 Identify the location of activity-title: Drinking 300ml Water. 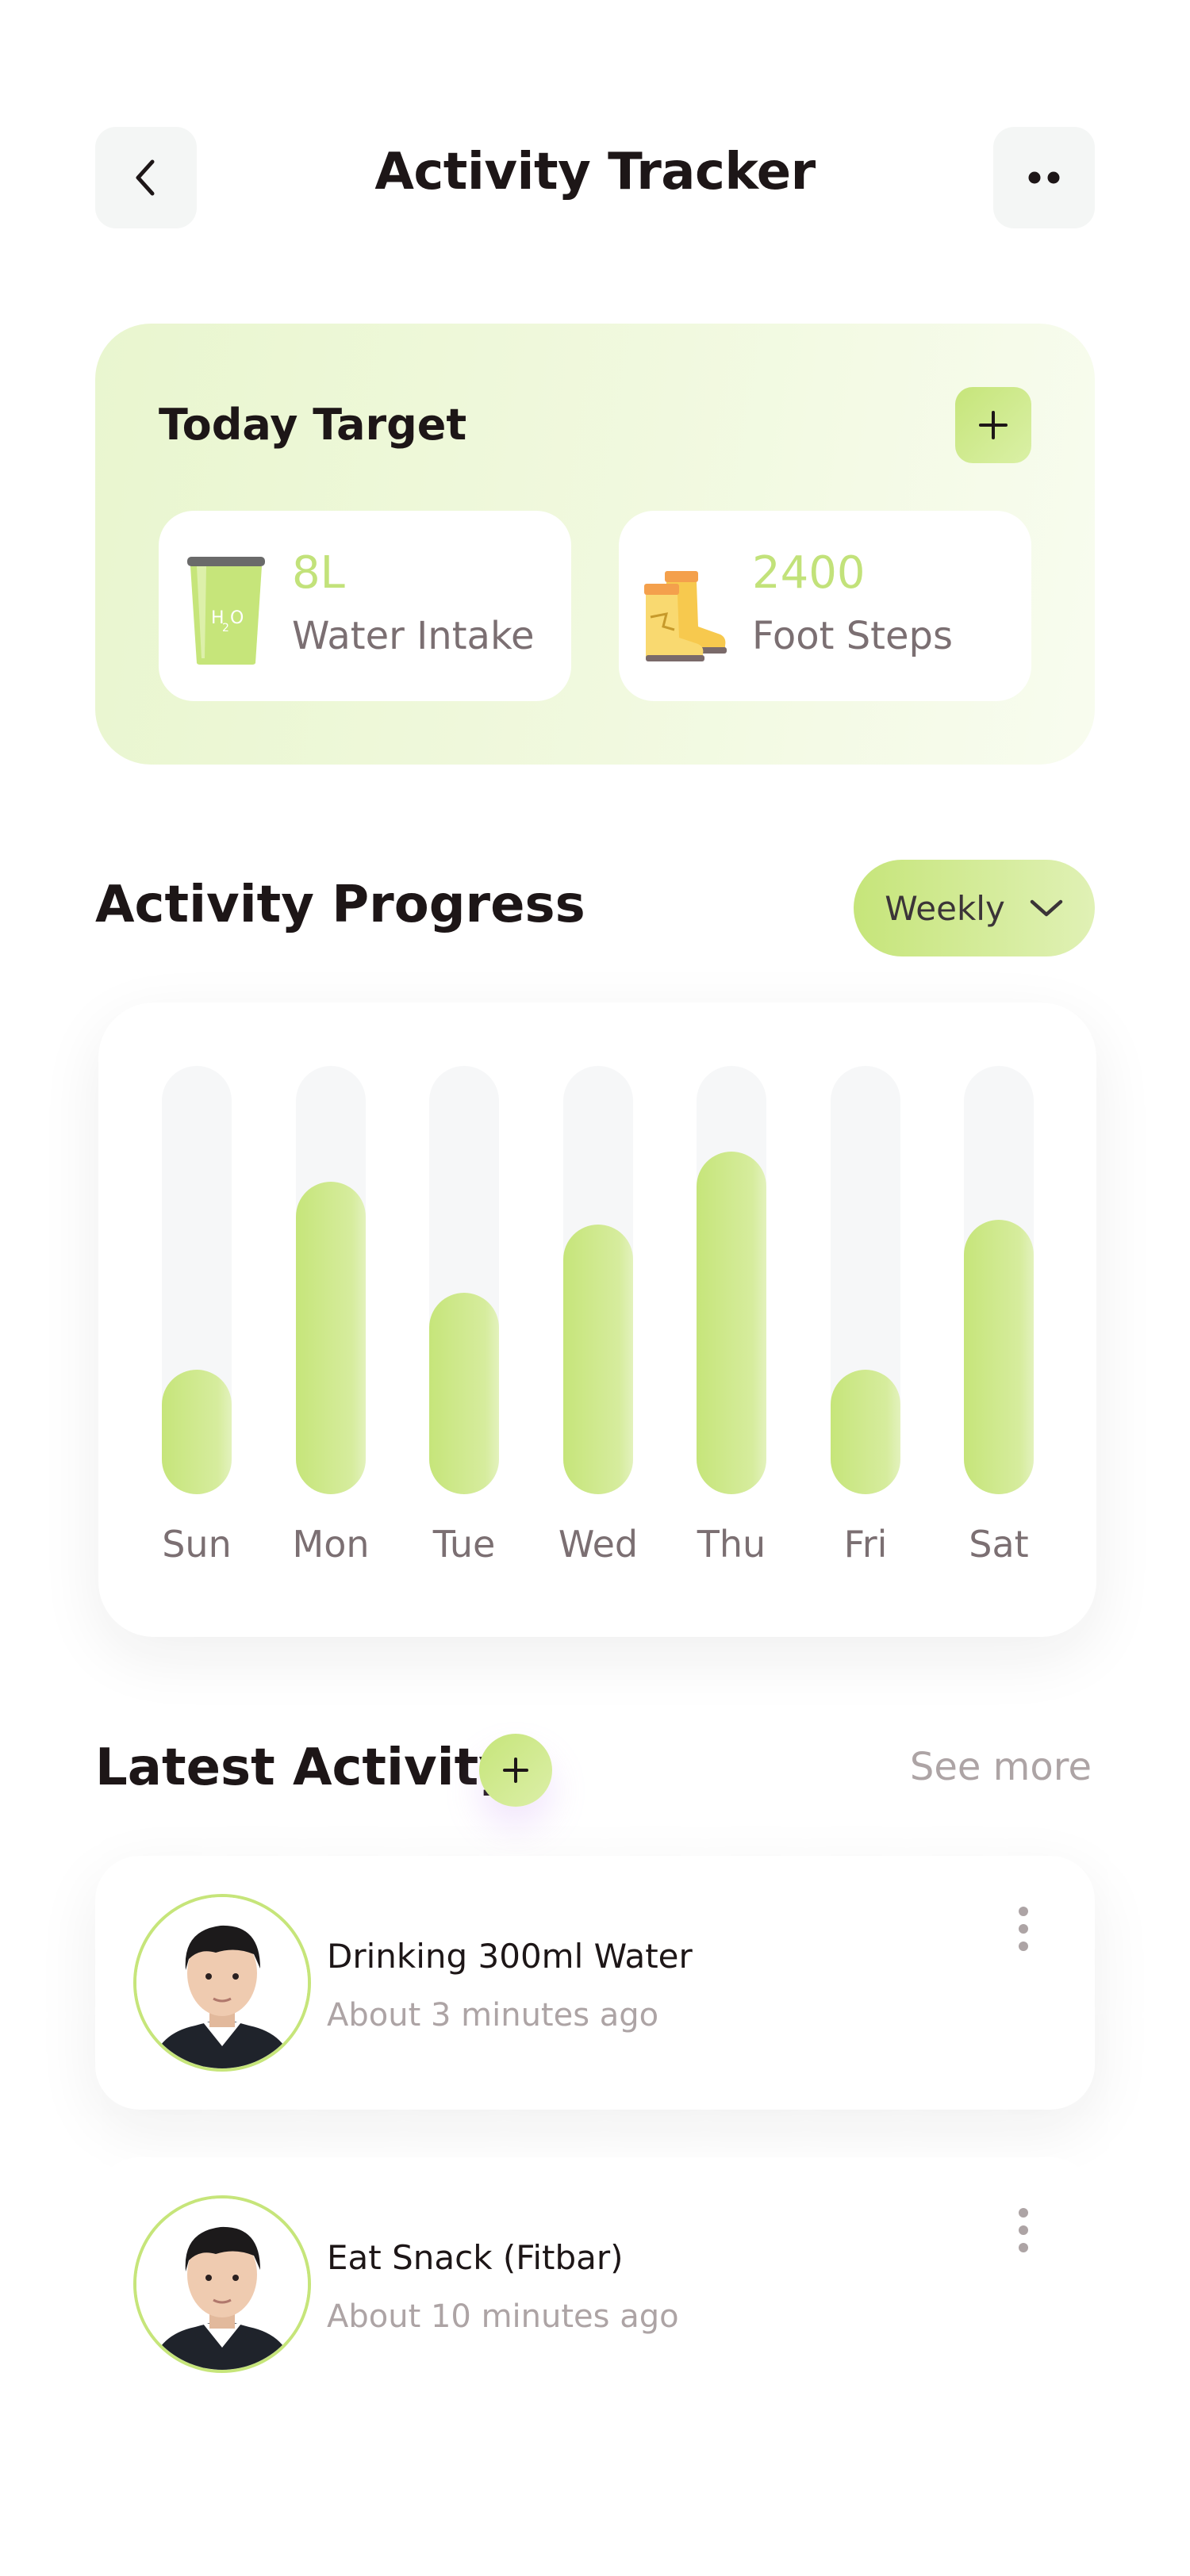
(510, 1956).